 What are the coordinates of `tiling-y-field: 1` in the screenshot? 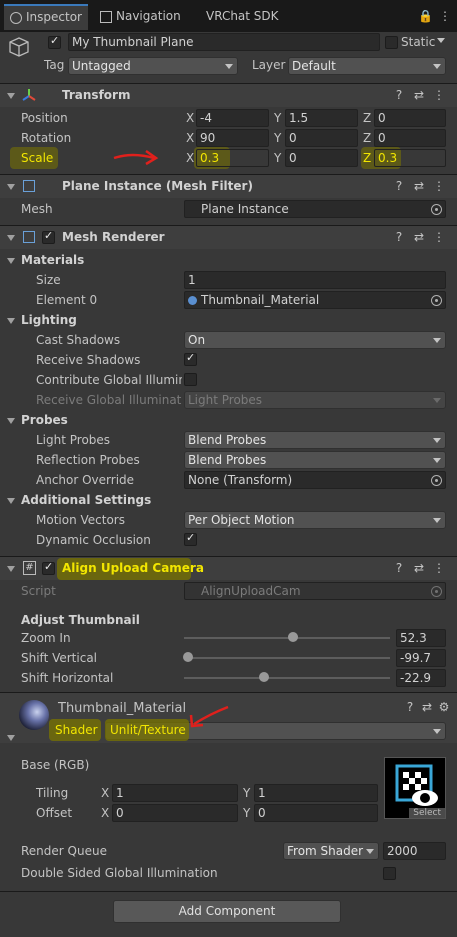 It's located at (316, 793).